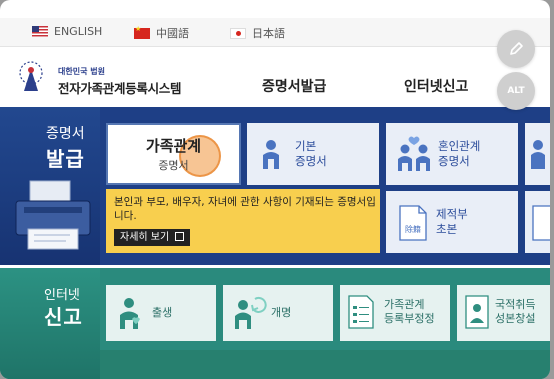  I want to click on pencil-icon, so click(516, 48).